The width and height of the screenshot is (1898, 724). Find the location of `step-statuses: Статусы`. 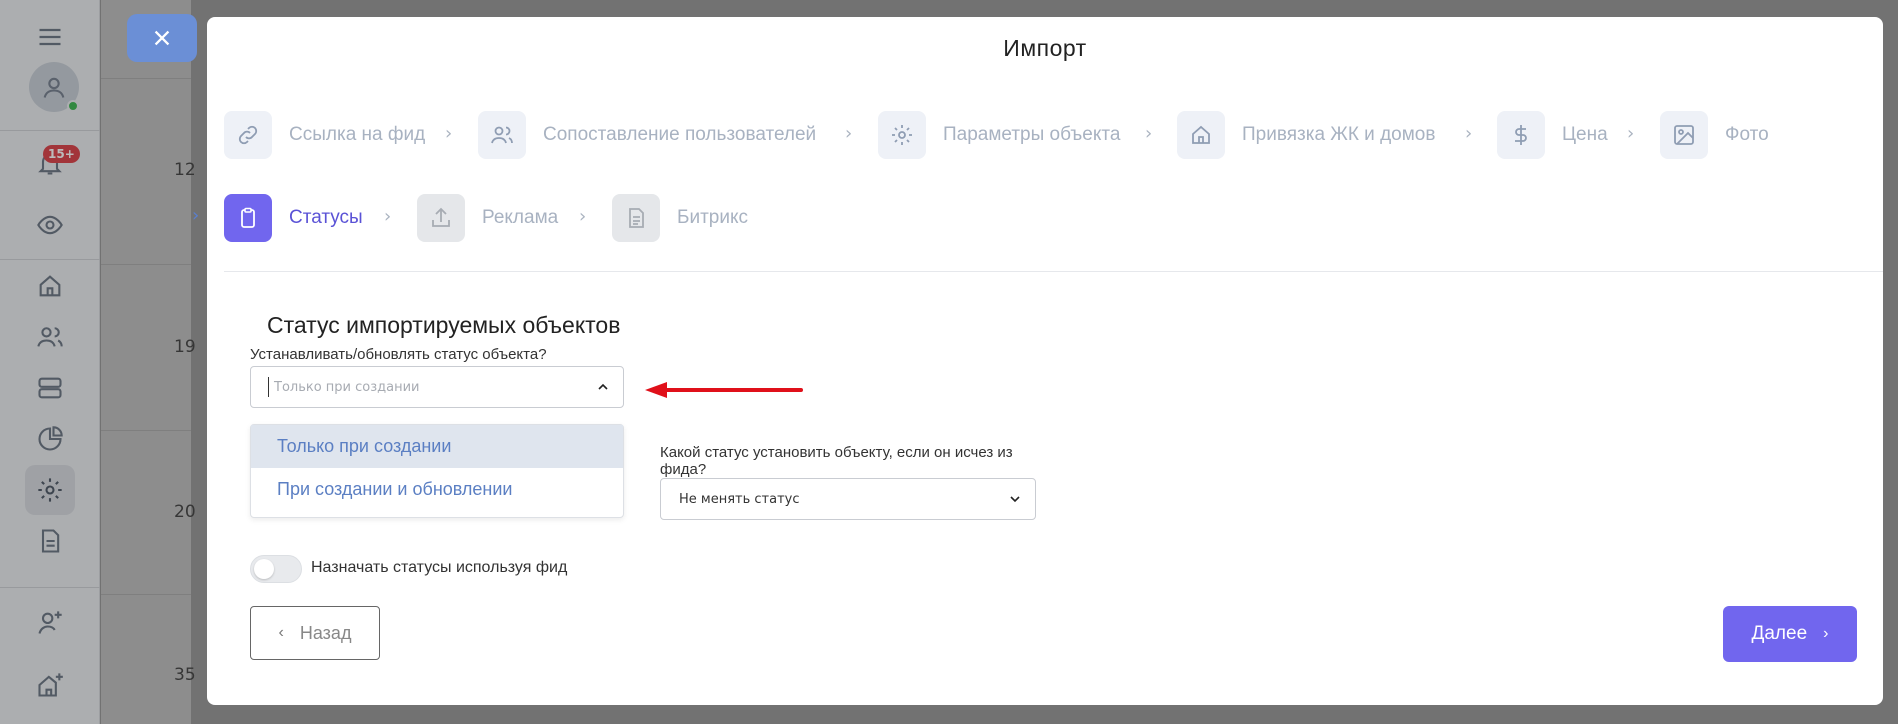

step-statuses: Статусы is located at coordinates (293, 218).